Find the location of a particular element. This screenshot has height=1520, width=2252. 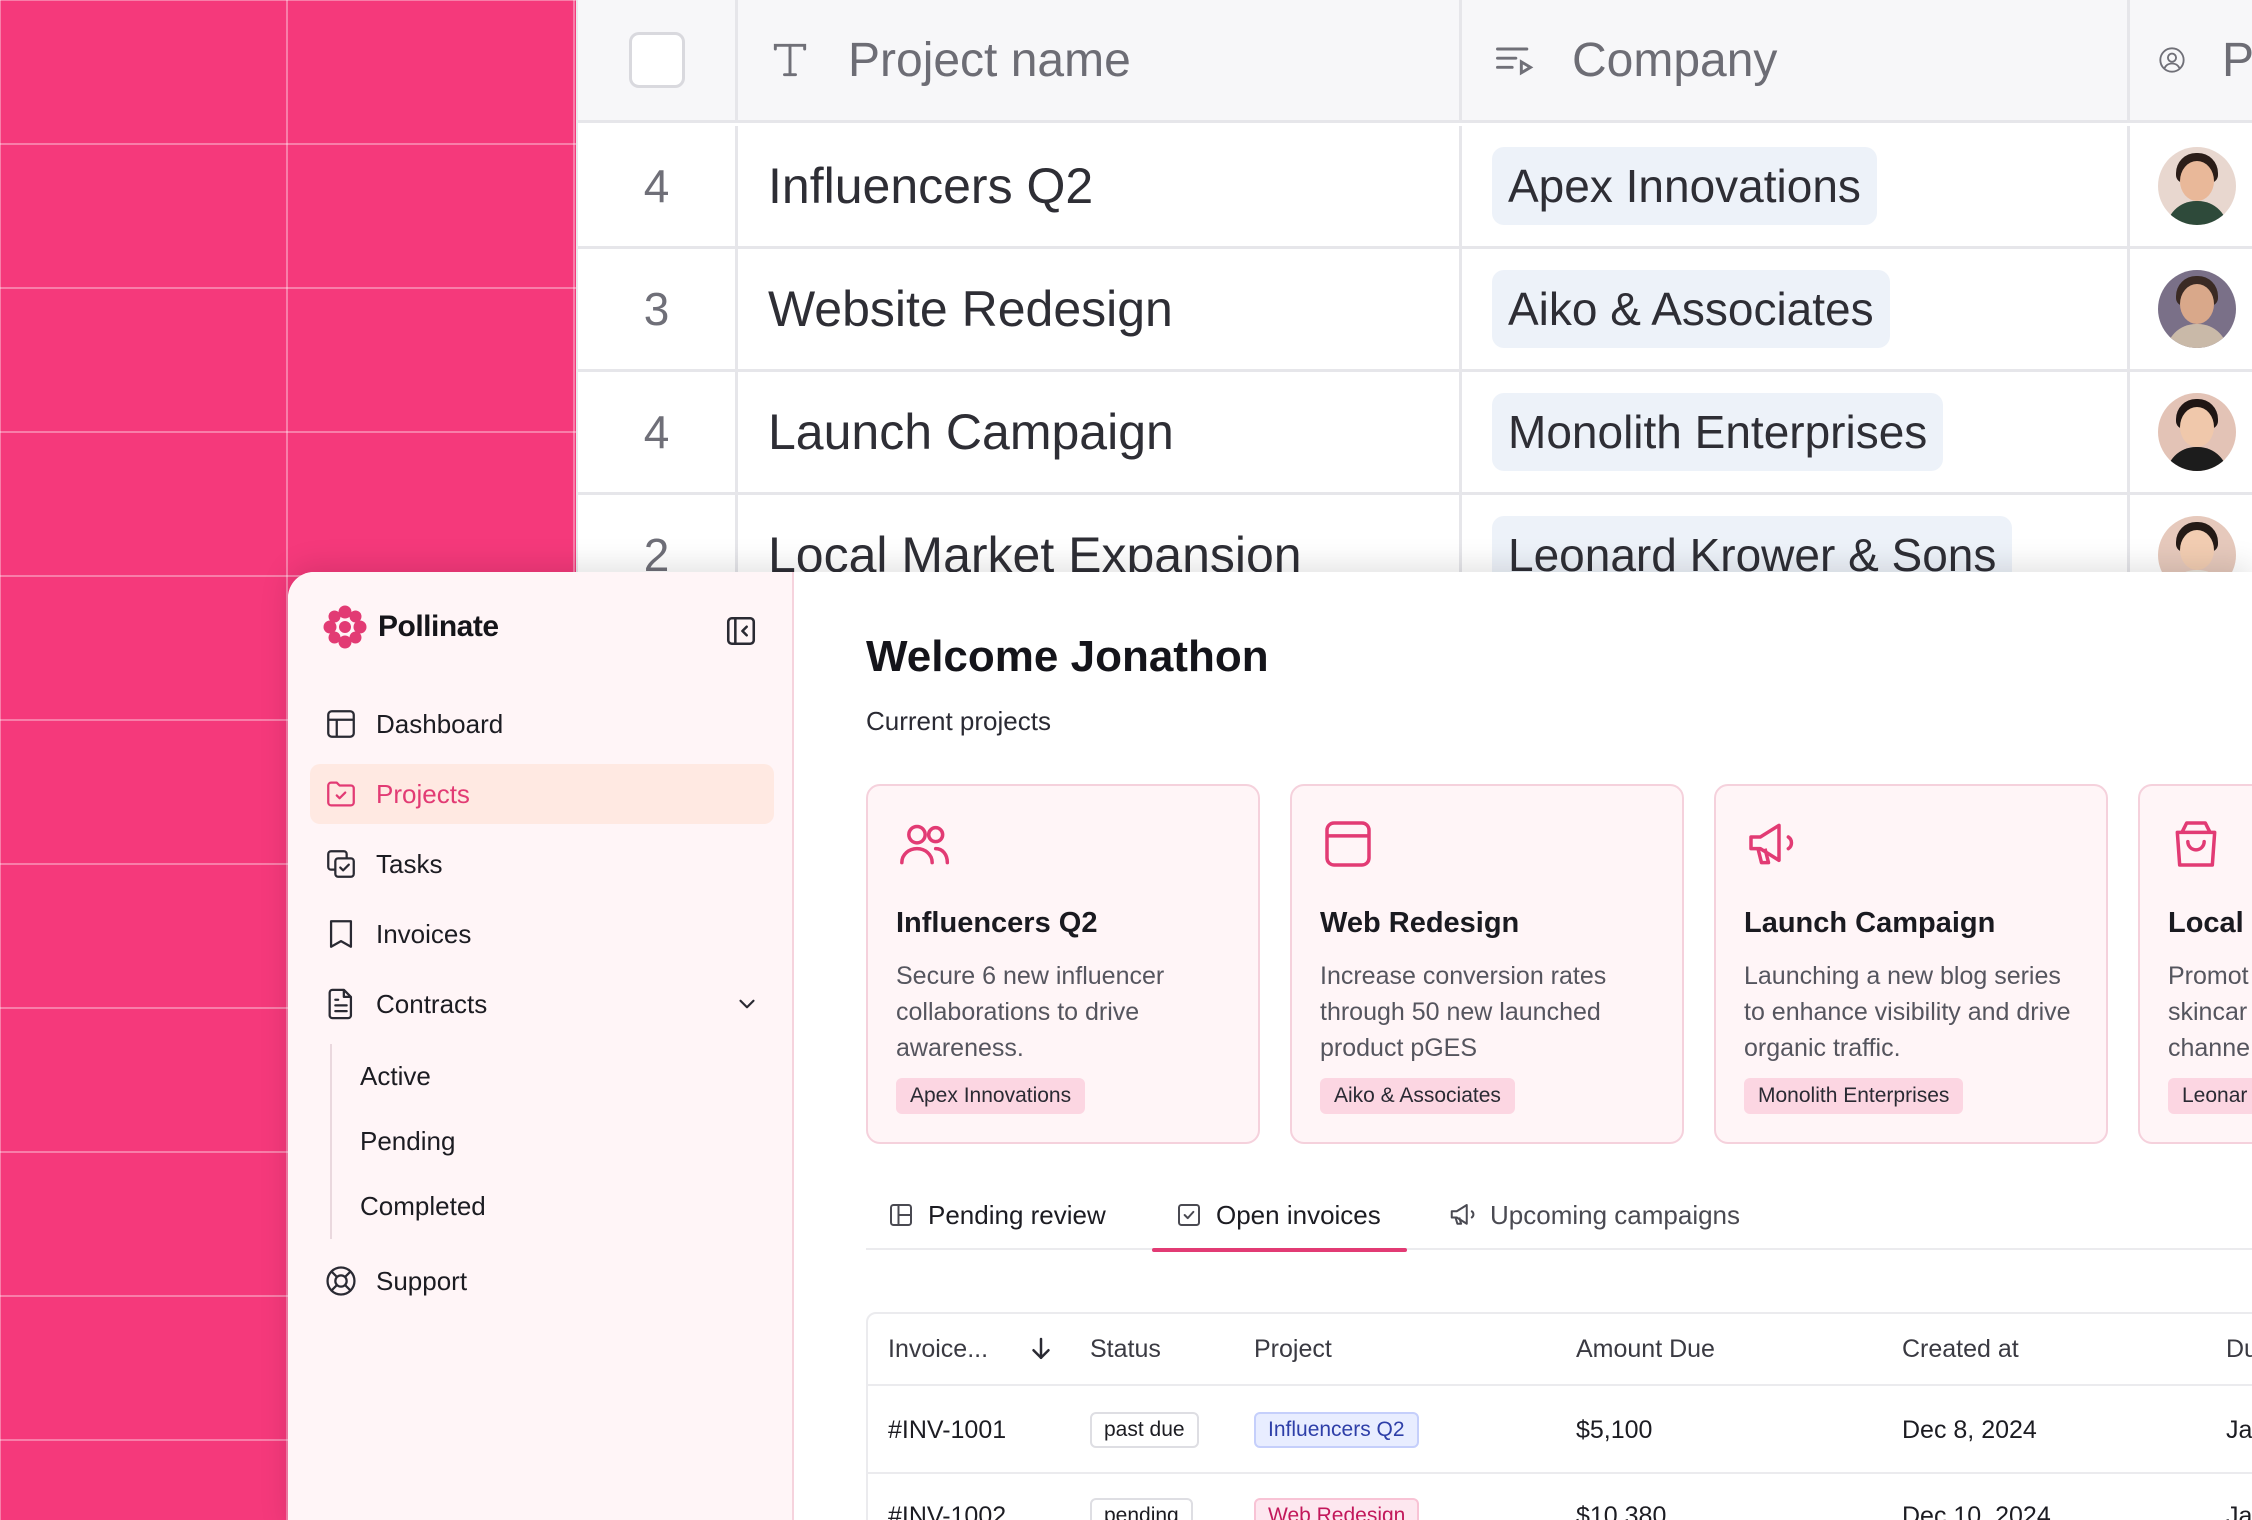

row-number: 4 is located at coordinates (658, 432).